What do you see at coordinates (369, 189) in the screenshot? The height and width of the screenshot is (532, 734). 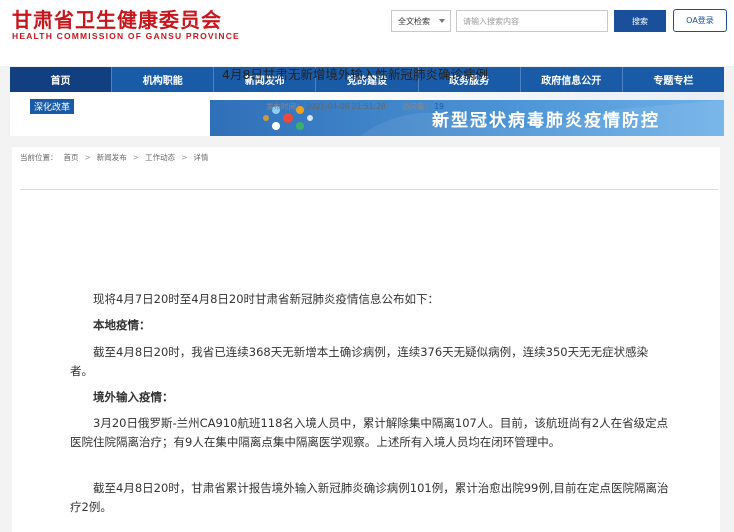 I see `breadcrumb-divider` at bounding box center [369, 189].